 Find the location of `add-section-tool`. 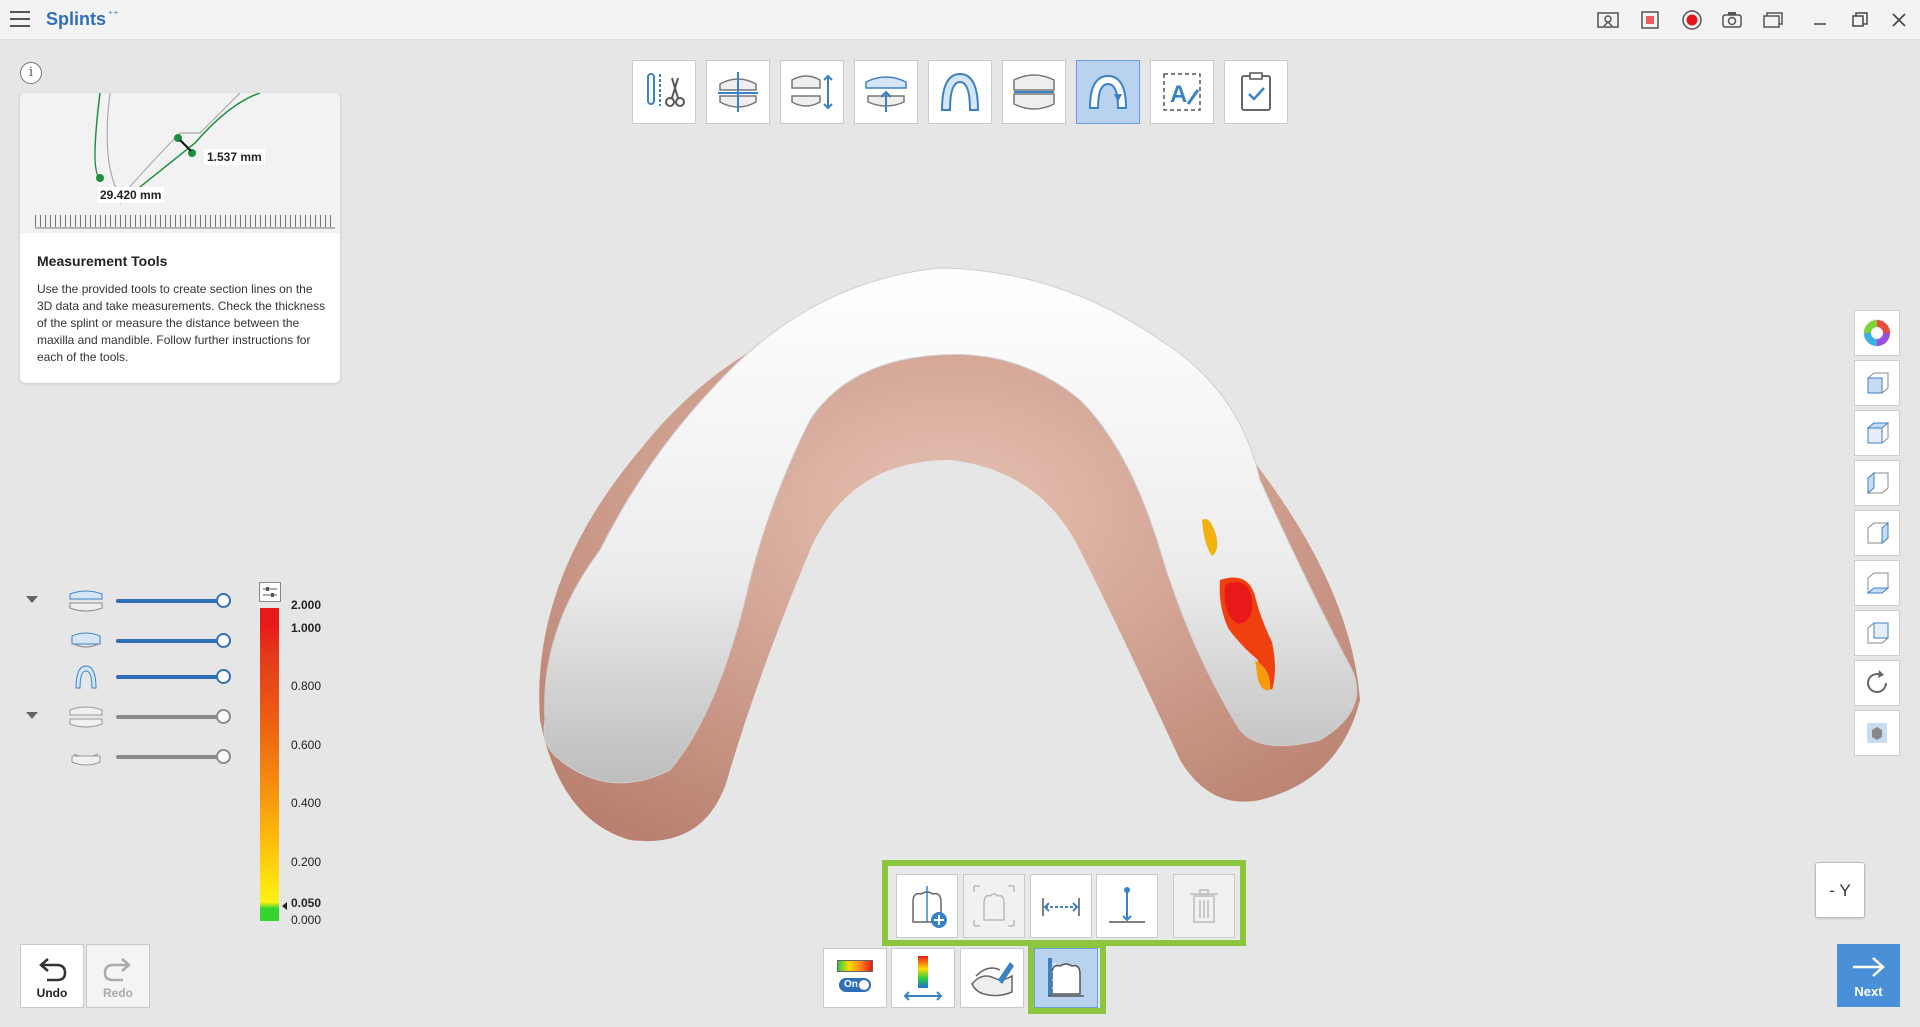

add-section-tool is located at coordinates (927, 906).